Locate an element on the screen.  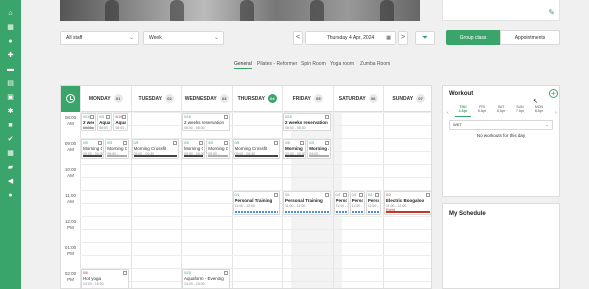
store-icon: ▰ is located at coordinates (10, 167).